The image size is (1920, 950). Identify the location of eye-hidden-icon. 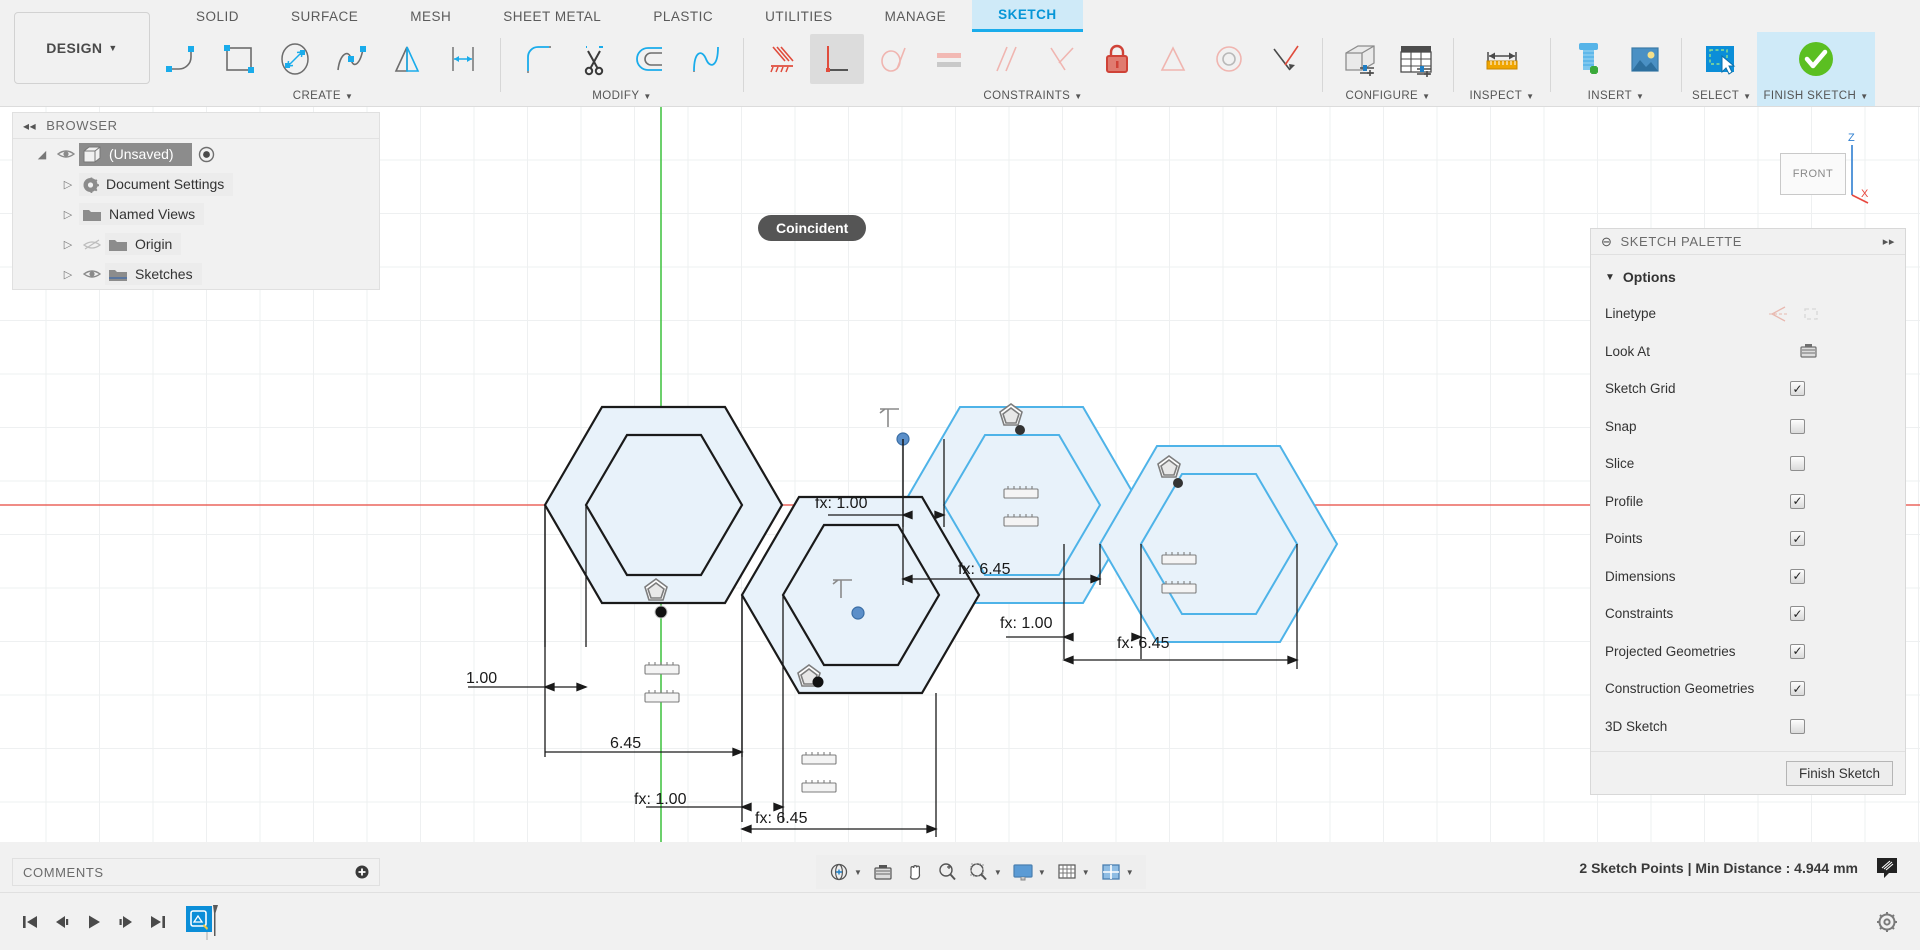
(92, 244).